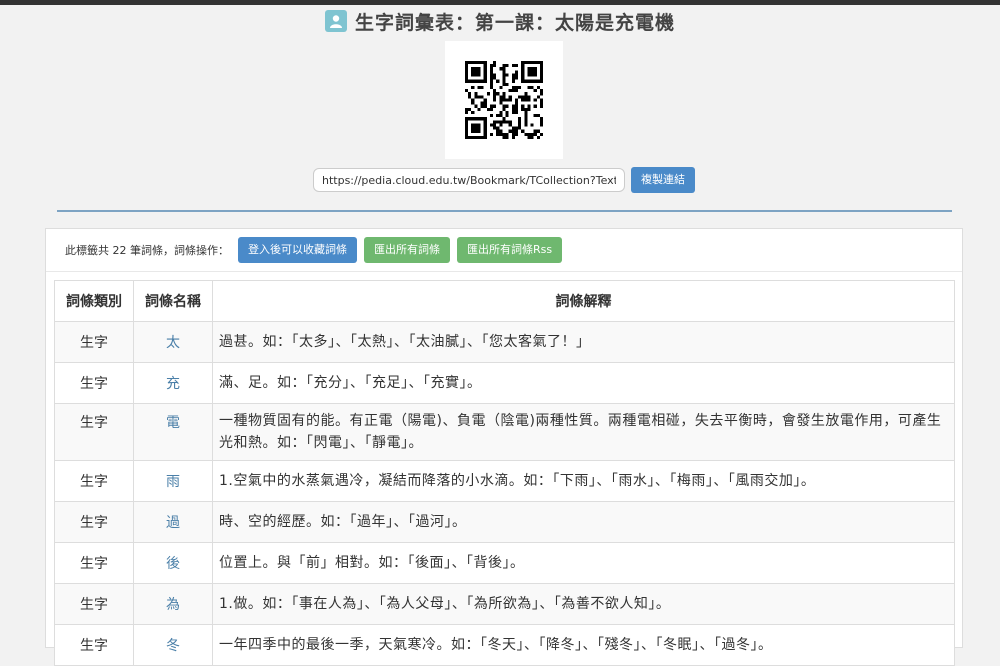  What do you see at coordinates (173, 522) in the screenshot?
I see `row-name-link: 過` at bounding box center [173, 522].